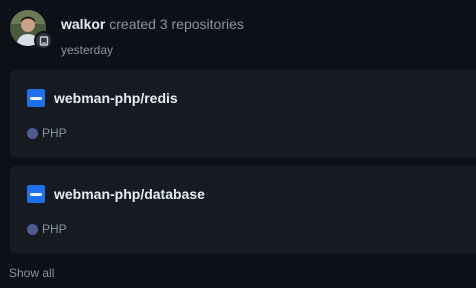 This screenshot has width=476, height=288. I want to click on repo-title-row: webman-php/database, so click(116, 194).